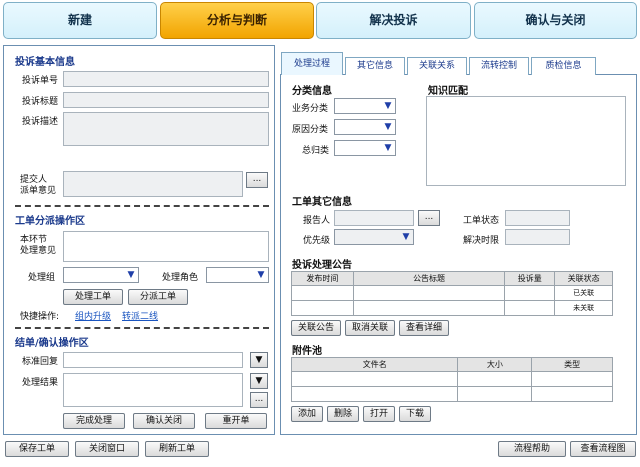 This screenshot has height=467, width=640. I want to click on notice-header-row: 发布时间 公告标题 投诉量 关联状态, so click(452, 278).